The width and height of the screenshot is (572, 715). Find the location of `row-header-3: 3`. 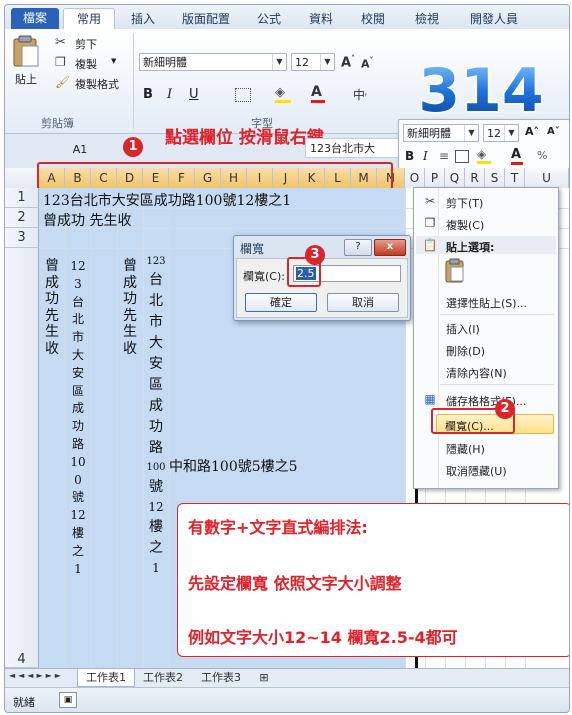

row-header-3: 3 is located at coordinates (22, 238).